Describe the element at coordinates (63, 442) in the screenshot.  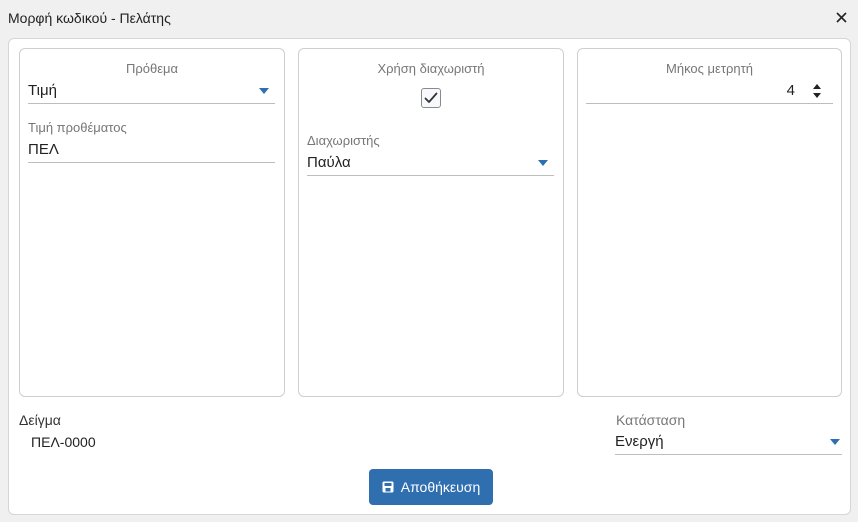
I see `sample-value: ΠΕΛ-0000` at that location.